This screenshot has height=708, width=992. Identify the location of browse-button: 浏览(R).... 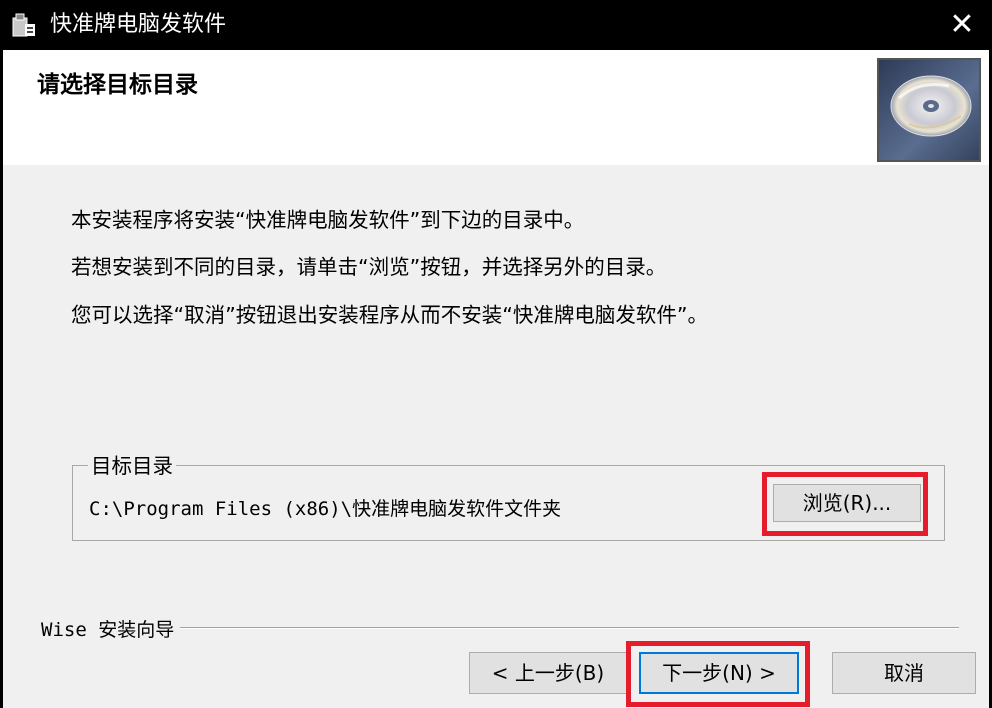
(847, 503).